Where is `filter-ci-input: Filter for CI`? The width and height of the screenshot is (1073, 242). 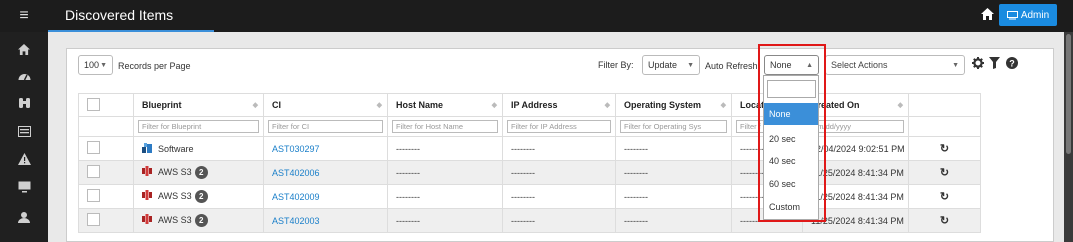
filter-ci-input: Filter for CI is located at coordinates (325, 126).